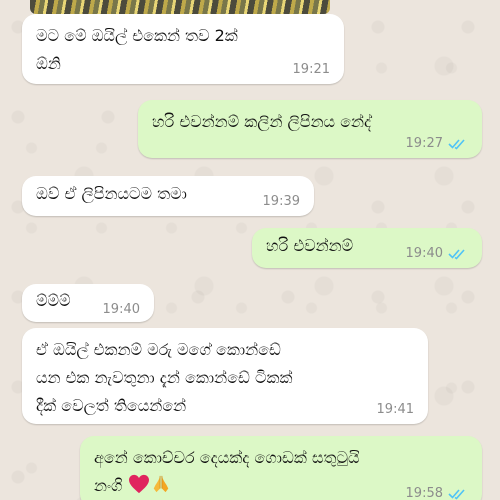 This screenshot has height=500, width=500. I want to click on message-meta: 19:58, so click(437, 493).